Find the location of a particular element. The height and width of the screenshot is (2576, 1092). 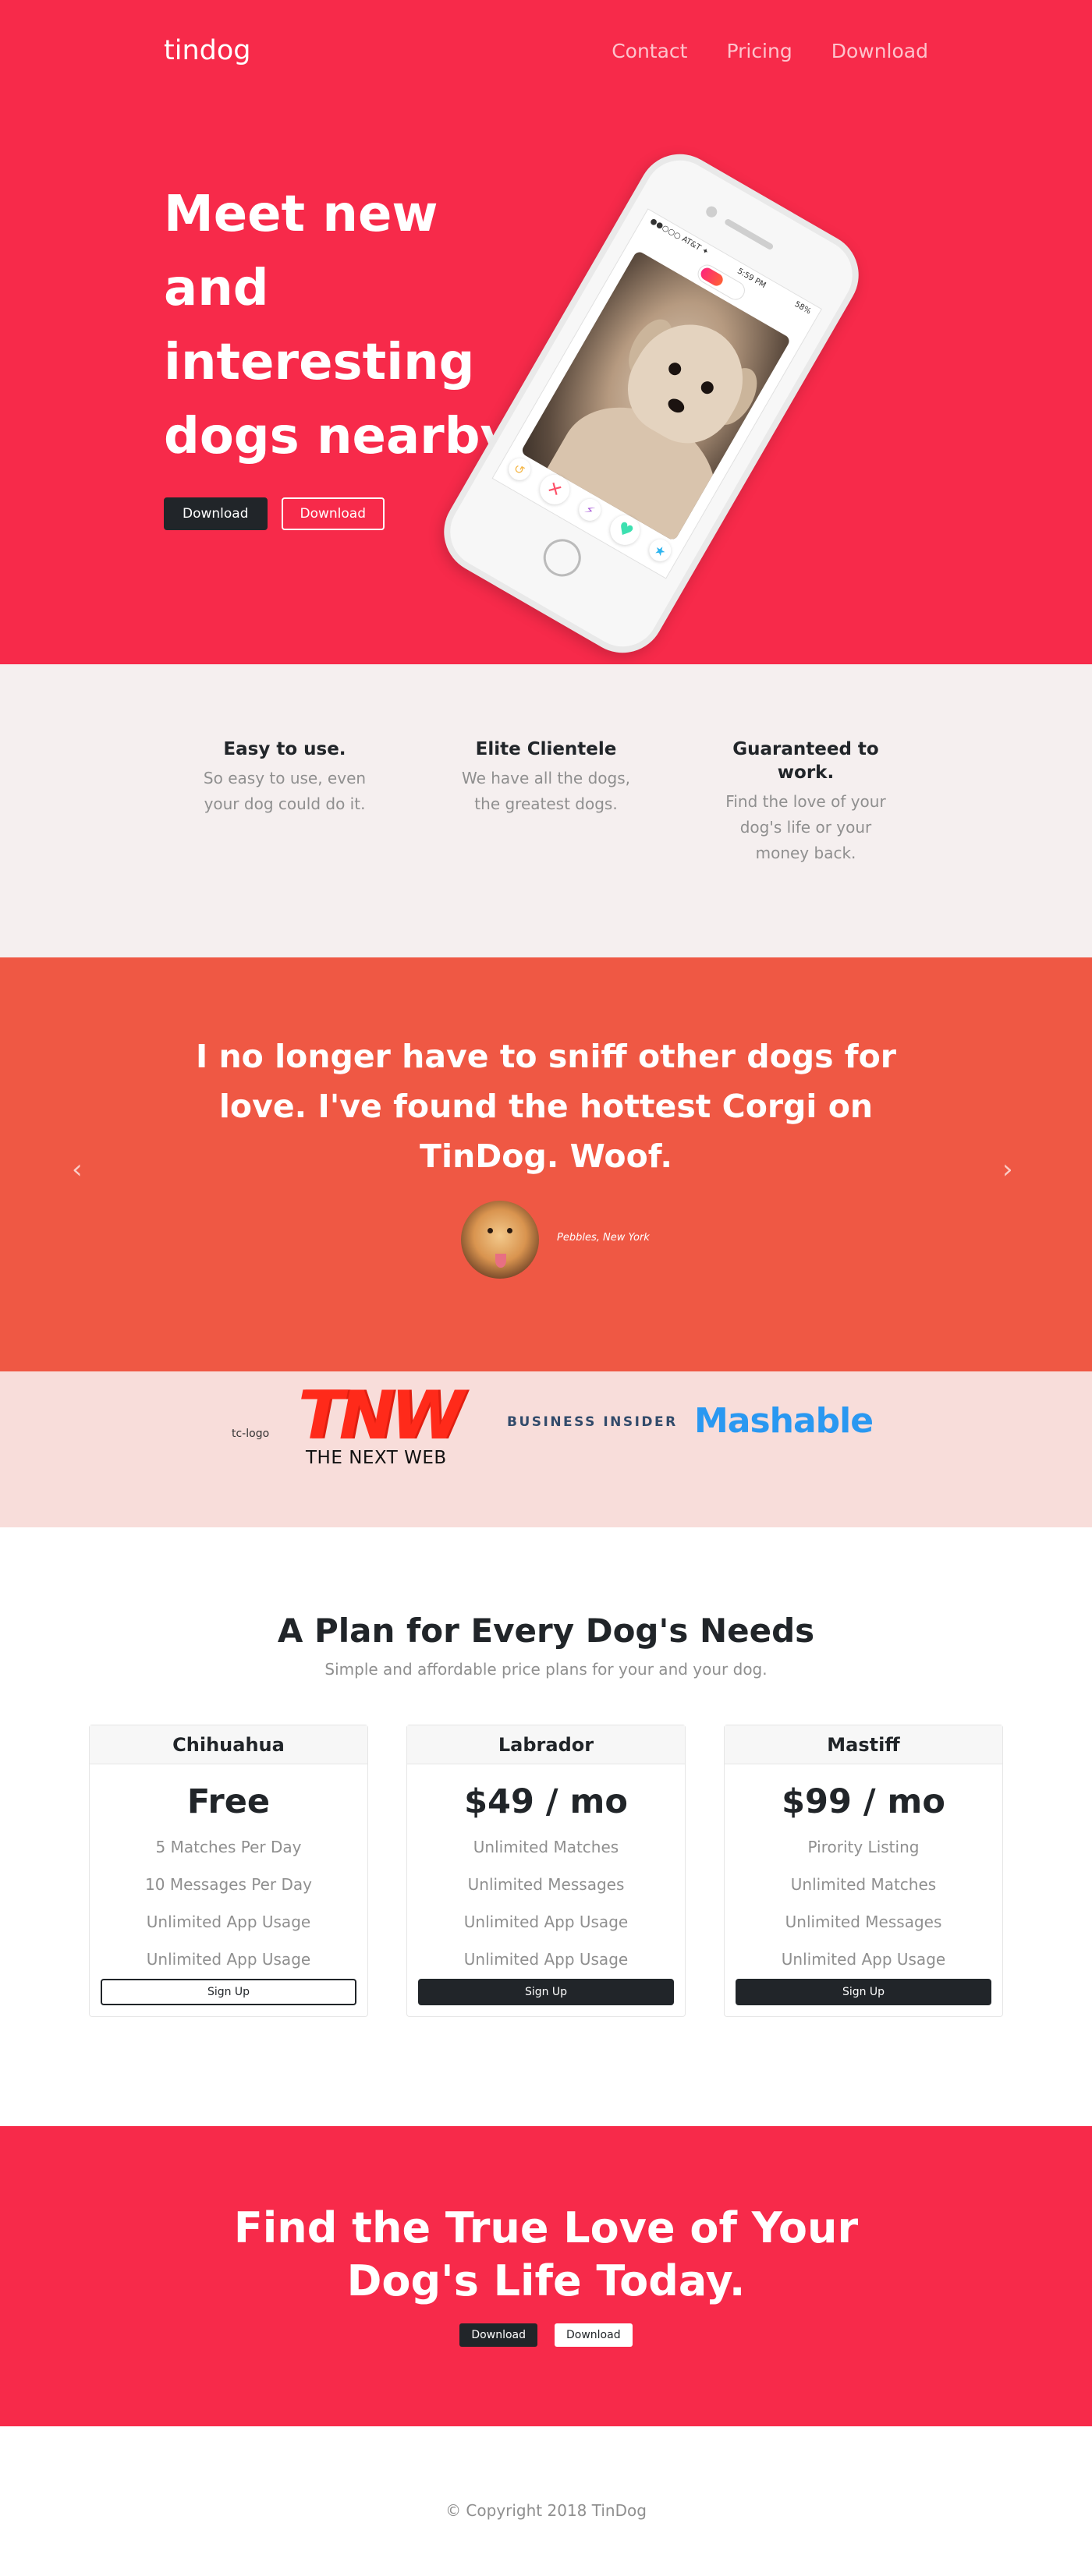

phone-speaker is located at coordinates (749, 234).